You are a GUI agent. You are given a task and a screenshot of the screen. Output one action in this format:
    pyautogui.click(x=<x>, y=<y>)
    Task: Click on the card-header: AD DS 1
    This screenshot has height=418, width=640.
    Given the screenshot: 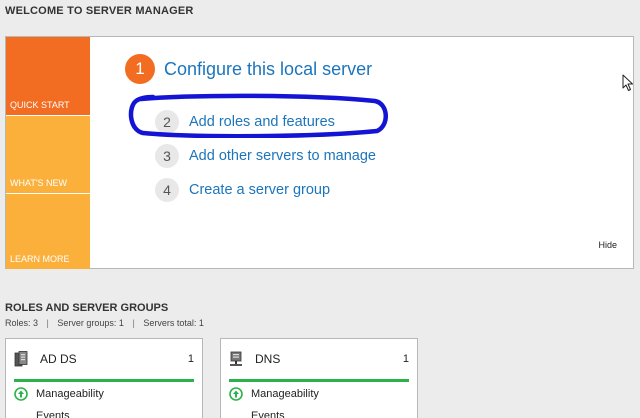 What is the action you would take?
    pyautogui.click(x=104, y=359)
    